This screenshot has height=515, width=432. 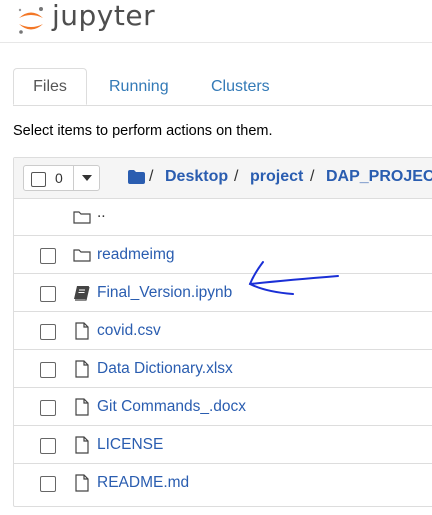 I want to click on logo-text: jupyter, so click(x=103, y=16).